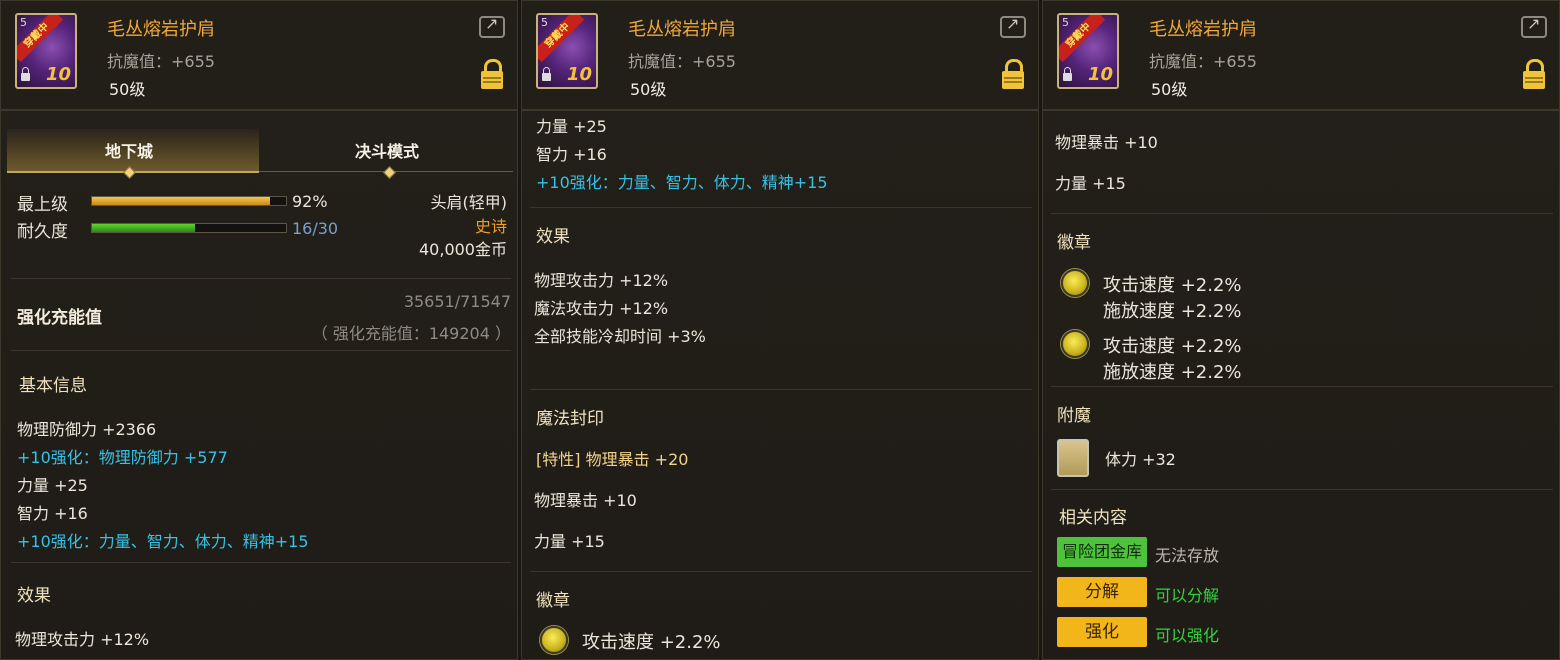 Image resolution: width=1560 pixels, height=660 pixels. Describe the element at coordinates (87, 429) in the screenshot. I see `stat-line: 物理防御力 +2366` at that location.